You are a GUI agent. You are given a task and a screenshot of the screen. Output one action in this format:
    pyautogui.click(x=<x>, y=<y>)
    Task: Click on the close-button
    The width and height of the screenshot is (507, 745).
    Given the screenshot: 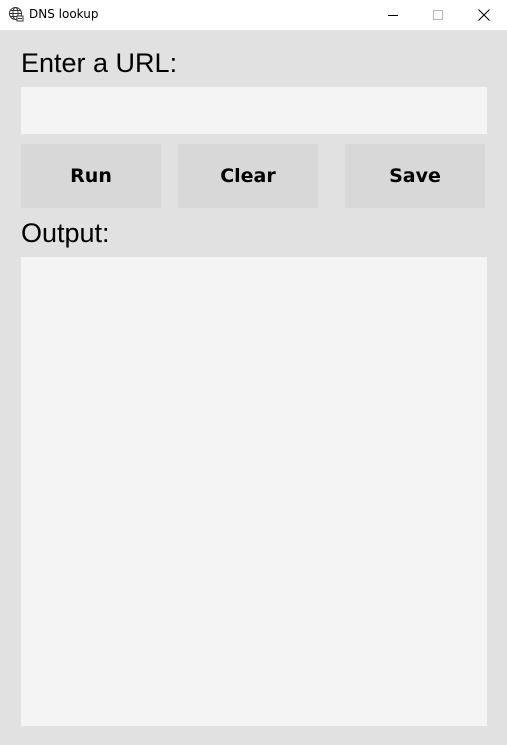 What is the action you would take?
    pyautogui.click(x=484, y=15)
    